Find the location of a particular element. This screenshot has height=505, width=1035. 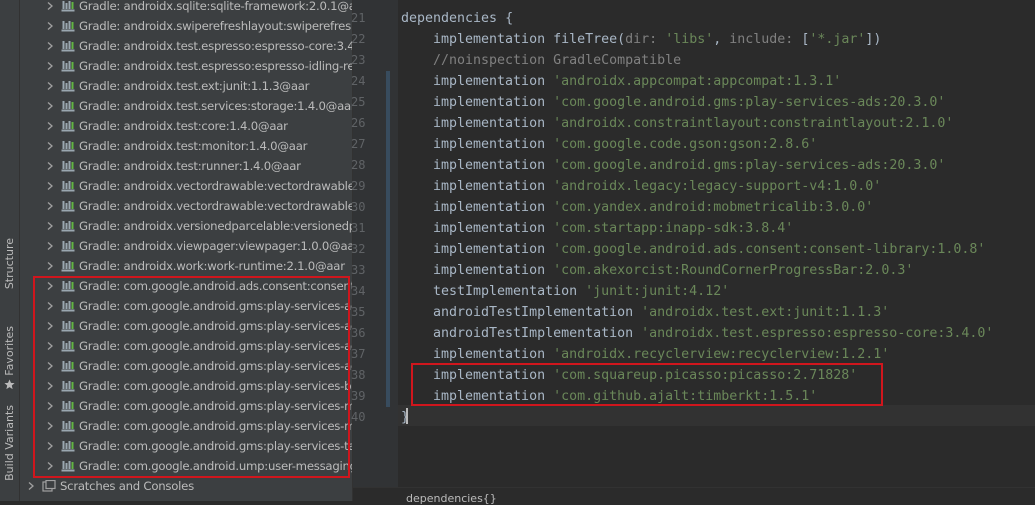

star-icon is located at coordinates (9, 384).